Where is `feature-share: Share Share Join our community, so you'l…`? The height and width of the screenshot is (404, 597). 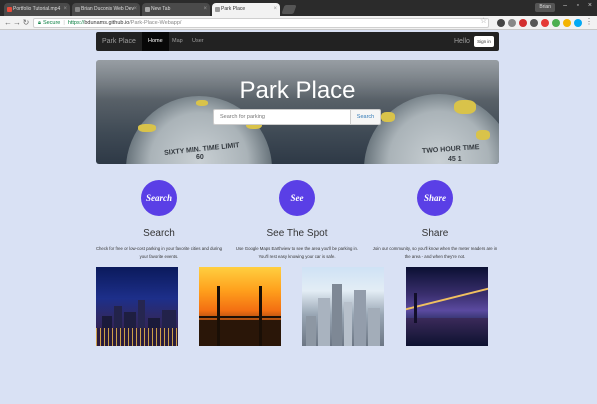 feature-share: Share Share Join our community, so you'l… is located at coordinates (435, 220).